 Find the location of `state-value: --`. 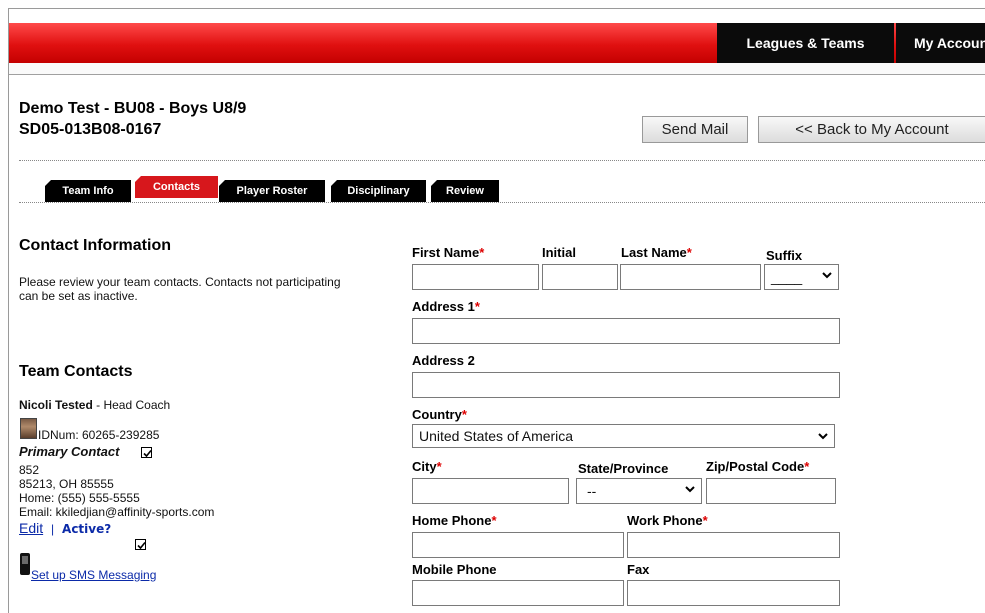

state-value: -- is located at coordinates (592, 491).